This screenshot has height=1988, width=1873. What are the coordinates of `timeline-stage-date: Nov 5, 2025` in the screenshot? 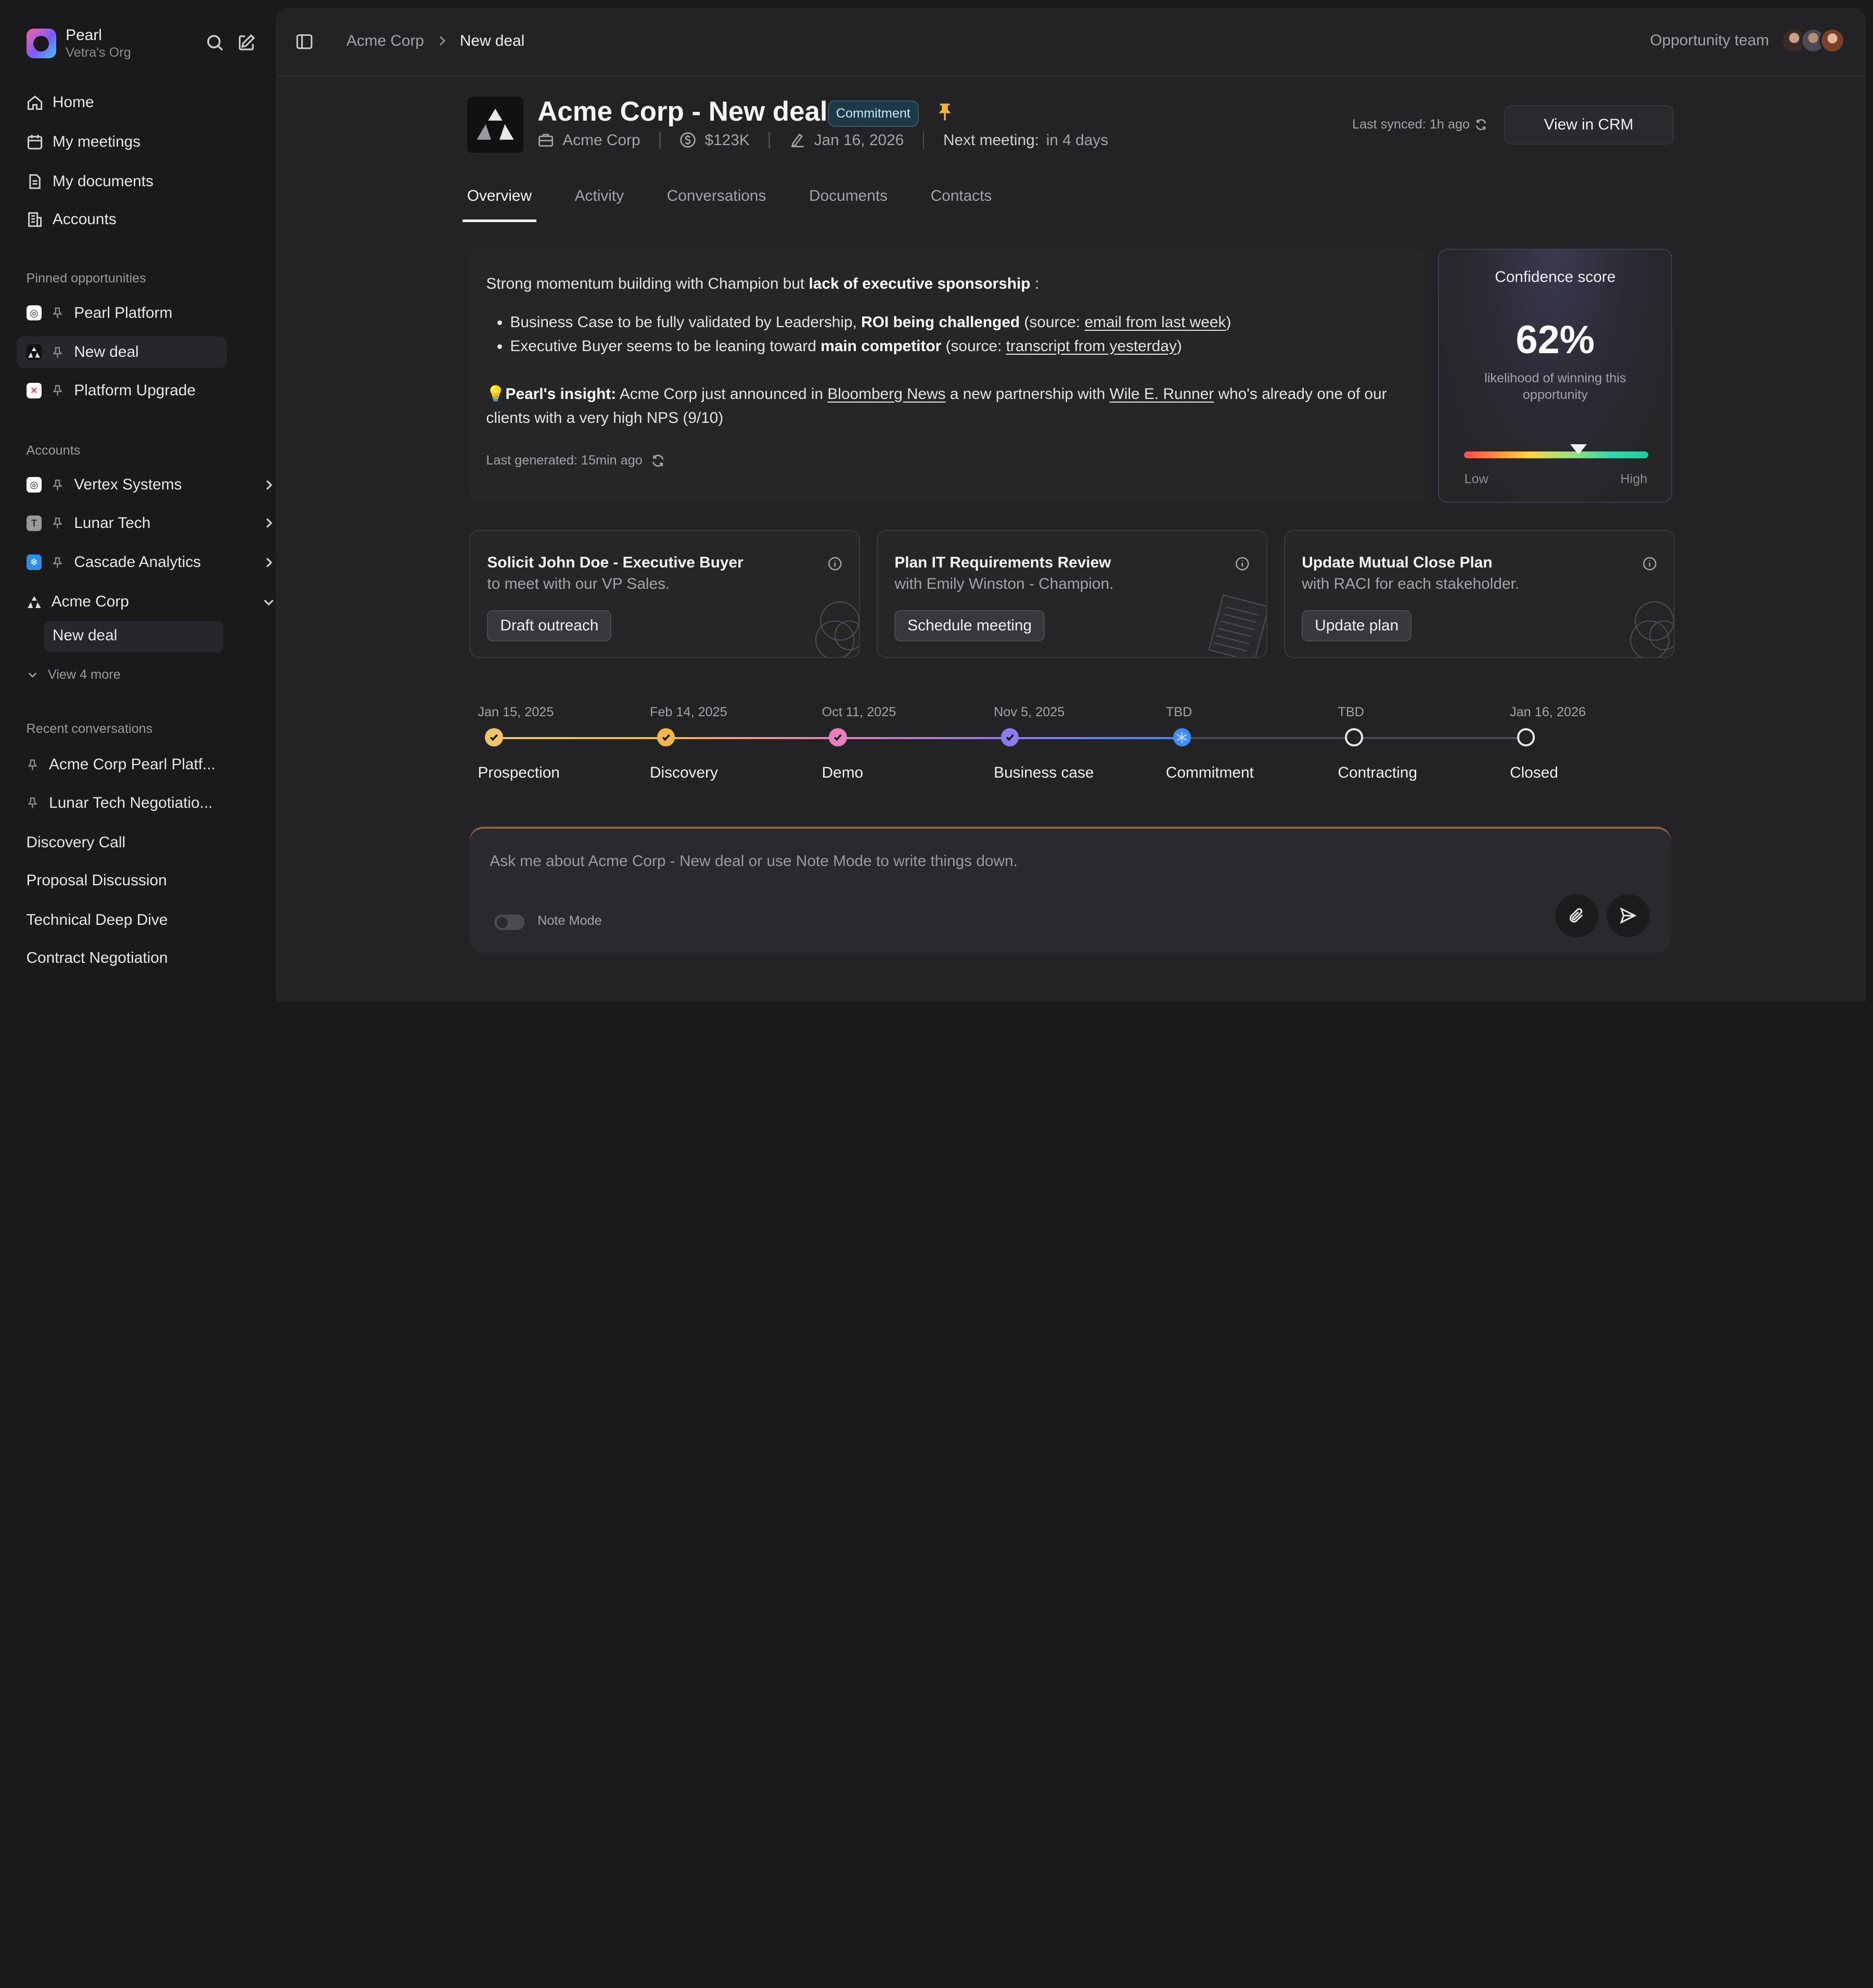 It's located at (1029, 711).